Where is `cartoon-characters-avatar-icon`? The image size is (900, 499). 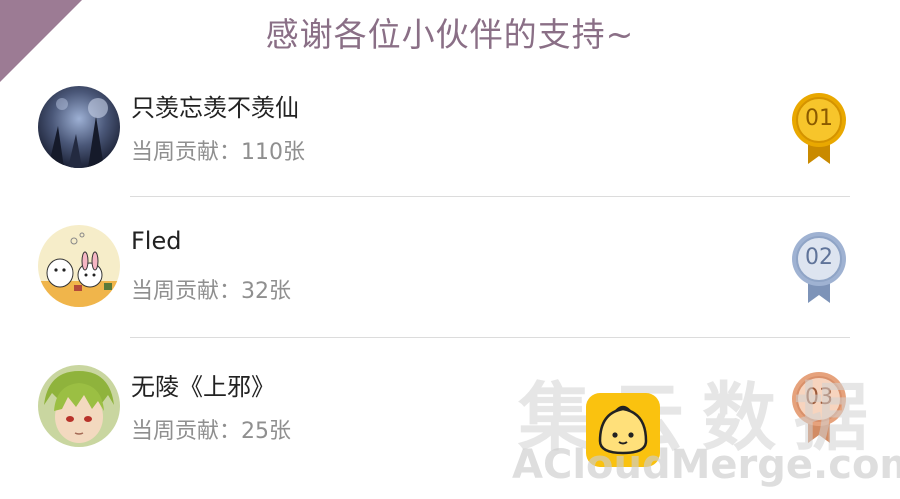 cartoon-characters-avatar-icon is located at coordinates (79, 266).